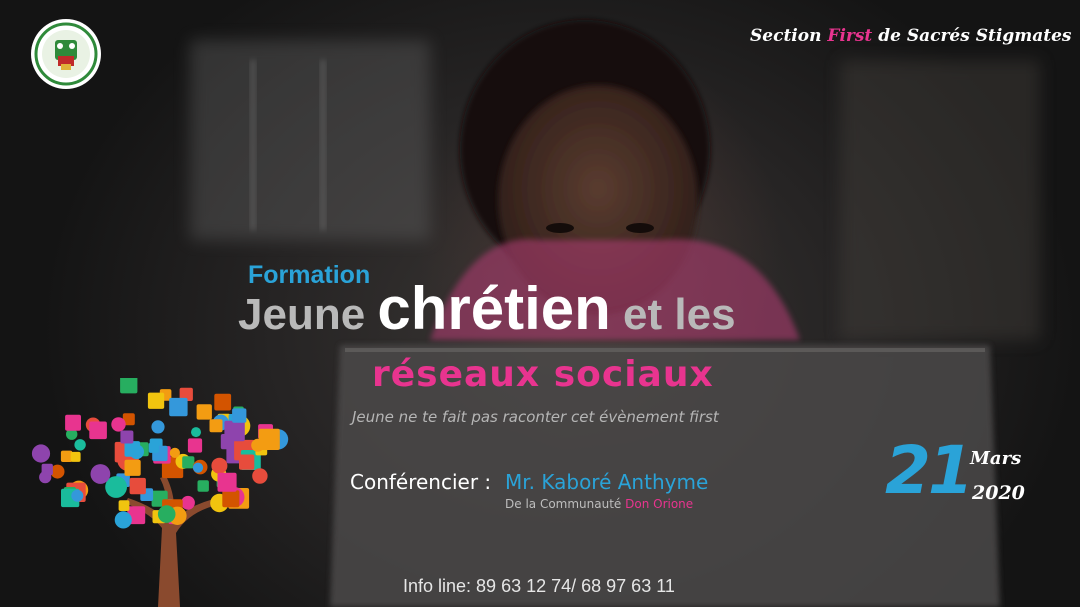  What do you see at coordinates (607, 482) in the screenshot?
I see `speaker-name: Mr. Kaboré Anthyme` at bounding box center [607, 482].